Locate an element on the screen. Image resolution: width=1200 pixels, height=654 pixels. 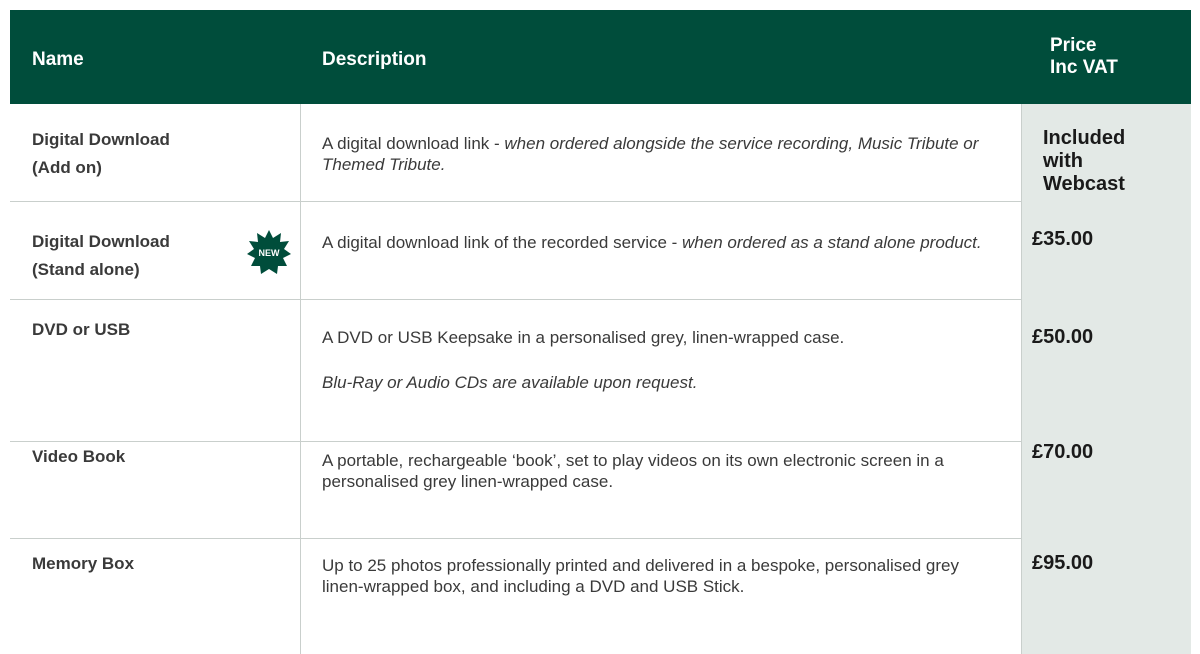
table-row-price: £70.00 is located at coordinates (1063, 452).